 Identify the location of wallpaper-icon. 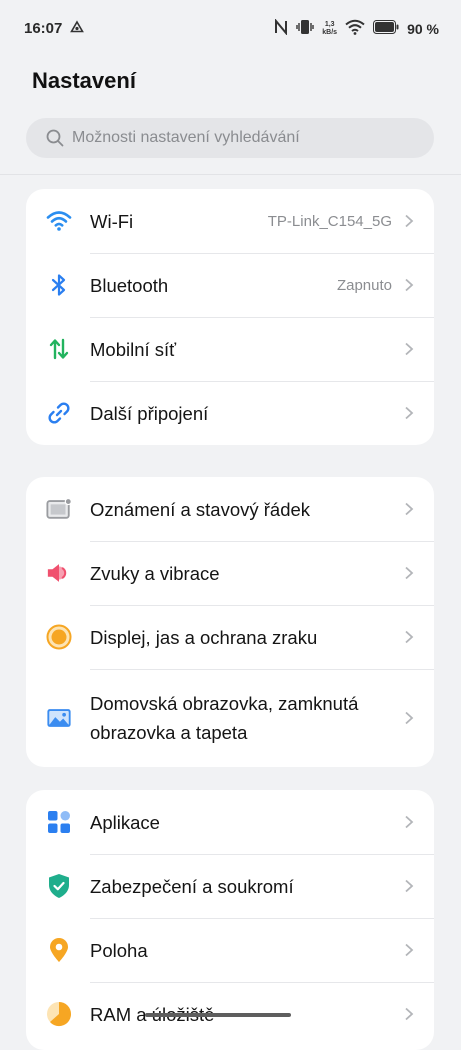
(59, 718).